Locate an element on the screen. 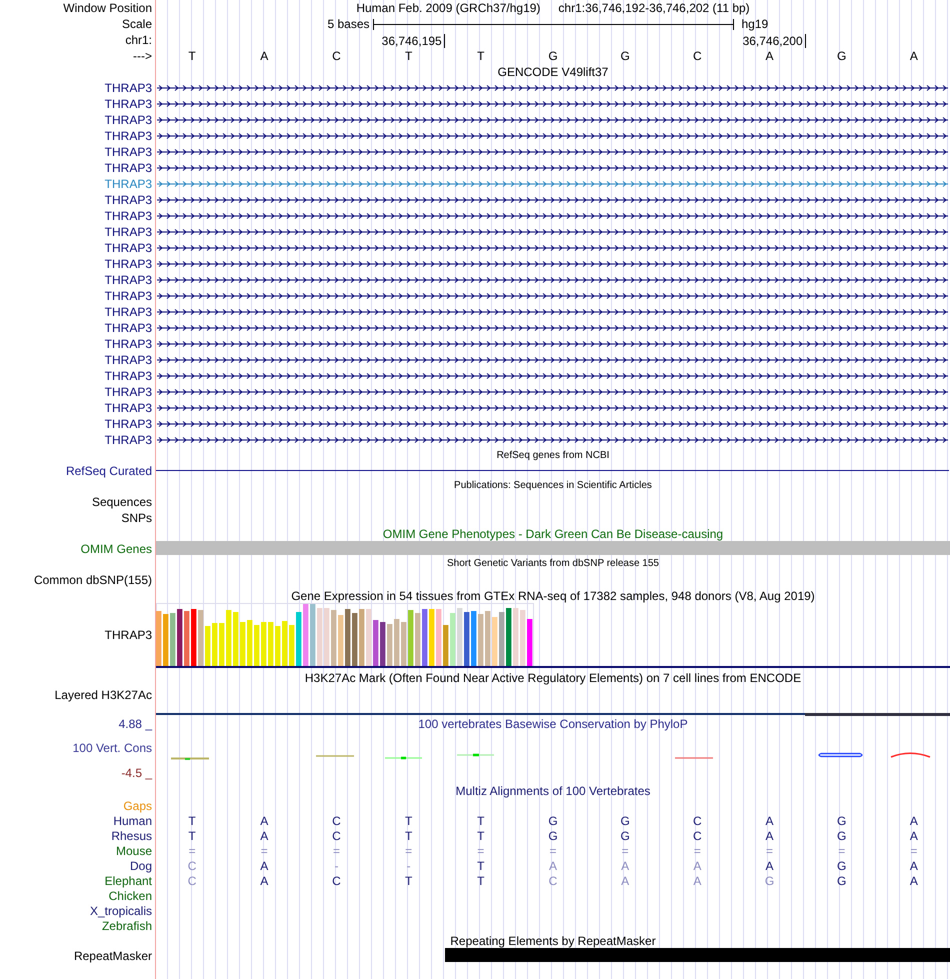 The height and width of the screenshot is (979, 950). track-title: Publications: Sequences in Scientific Articles is located at coordinates (553, 486).